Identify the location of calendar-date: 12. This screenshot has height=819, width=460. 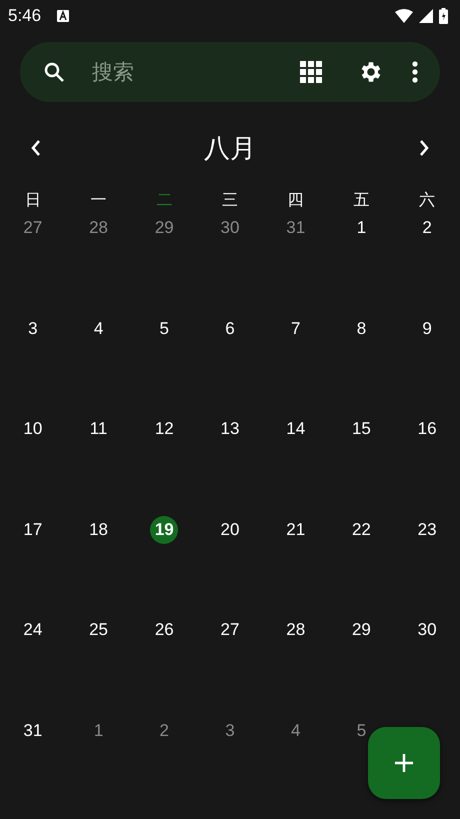
(164, 429).